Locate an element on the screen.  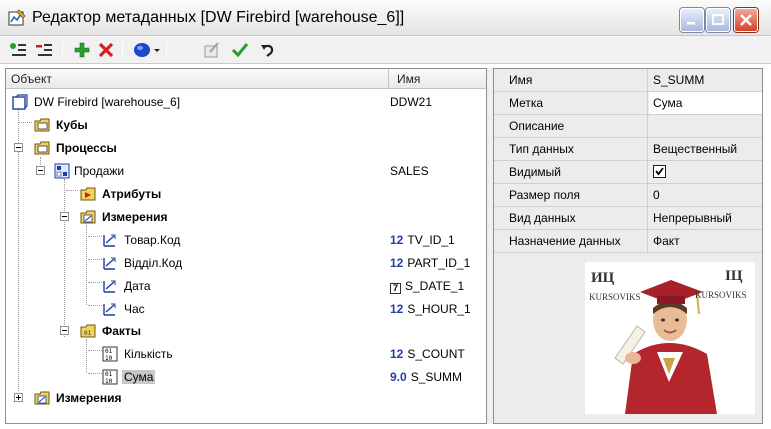
tree-row-name: SALES is located at coordinates (409, 171).